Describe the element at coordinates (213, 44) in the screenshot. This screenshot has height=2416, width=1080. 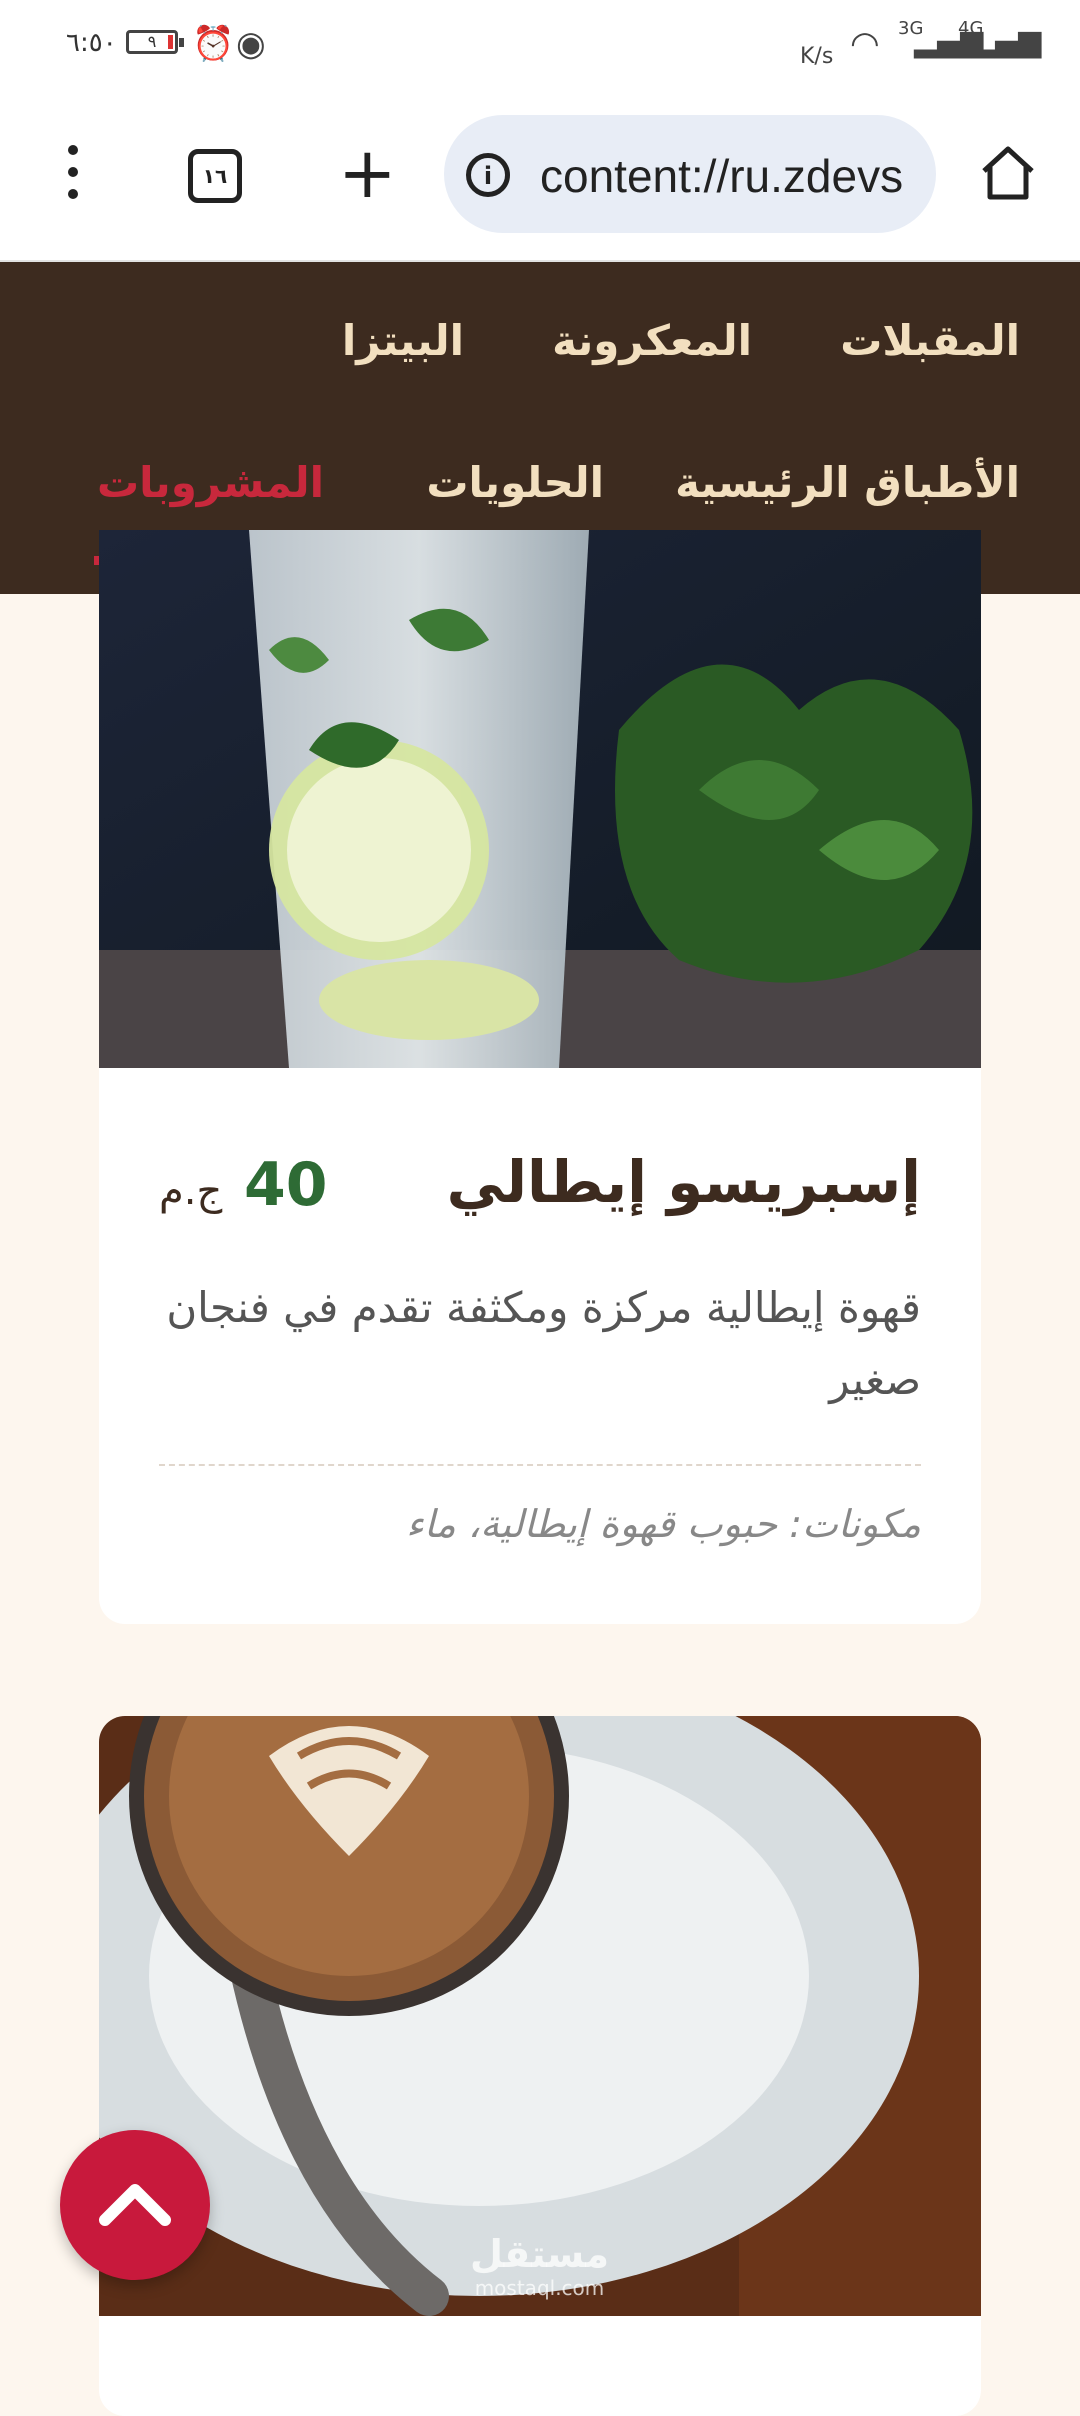
I see `alarm-icon: ⏰` at that location.